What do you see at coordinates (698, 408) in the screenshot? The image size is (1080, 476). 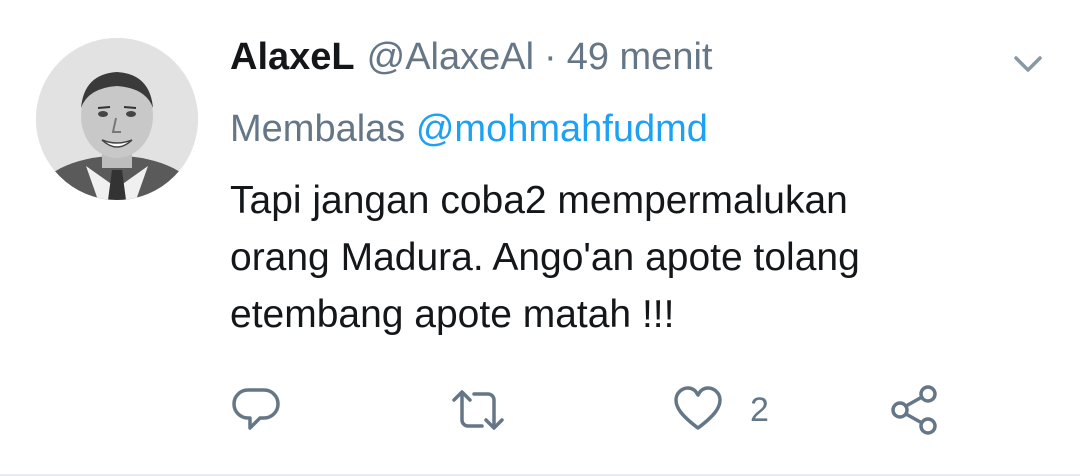 I see `heart-icon` at bounding box center [698, 408].